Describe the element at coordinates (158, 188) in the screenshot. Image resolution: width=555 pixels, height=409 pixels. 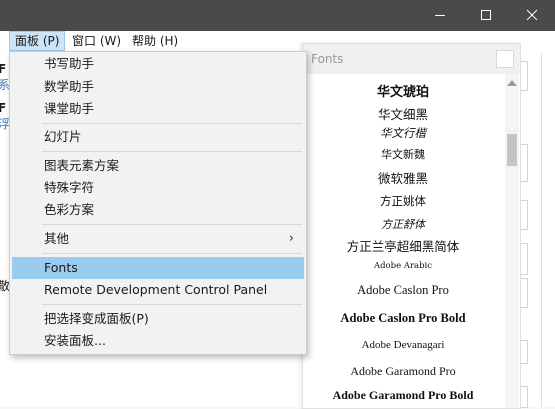
I see `menu-item-special-characters: 特殊字符` at that location.